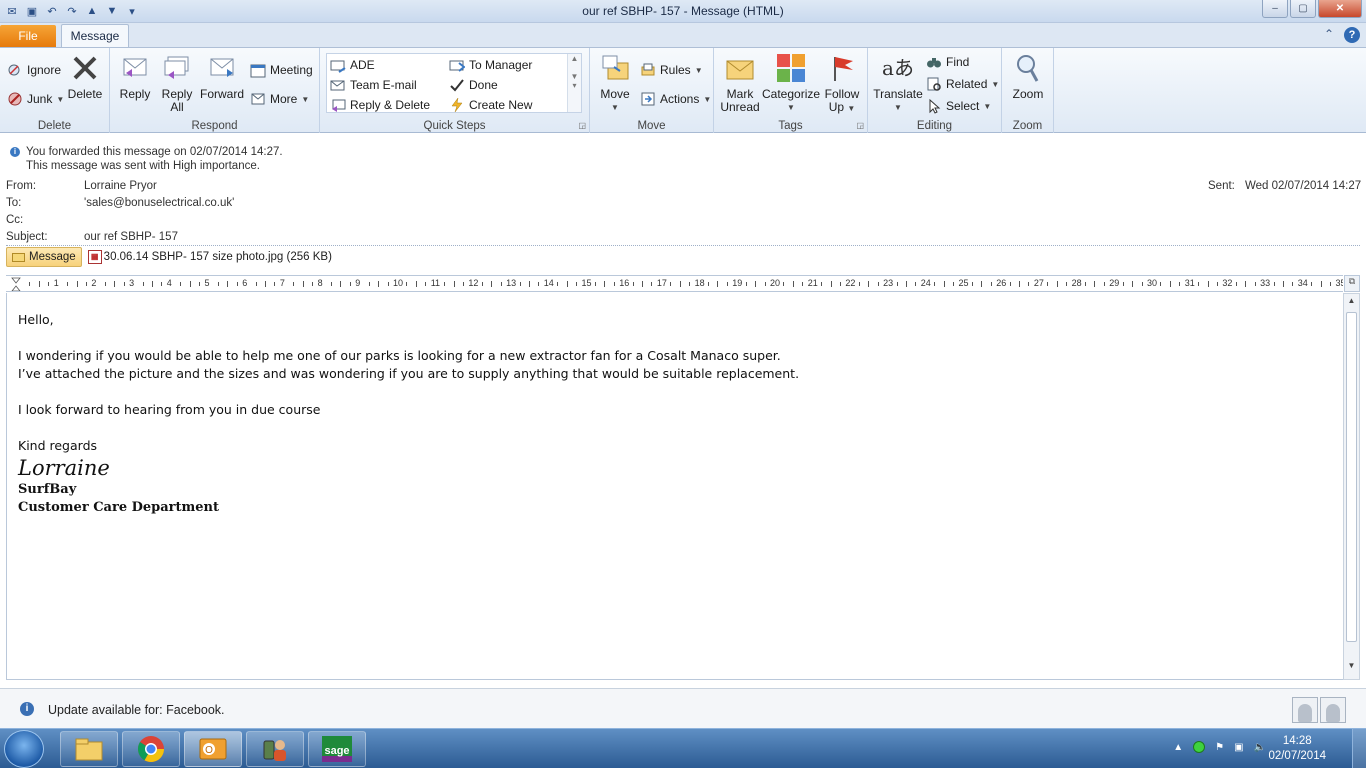 This screenshot has height=768, width=1366. What do you see at coordinates (1028, 76) in the screenshot?
I see `zoom-button: Zoom` at bounding box center [1028, 76].